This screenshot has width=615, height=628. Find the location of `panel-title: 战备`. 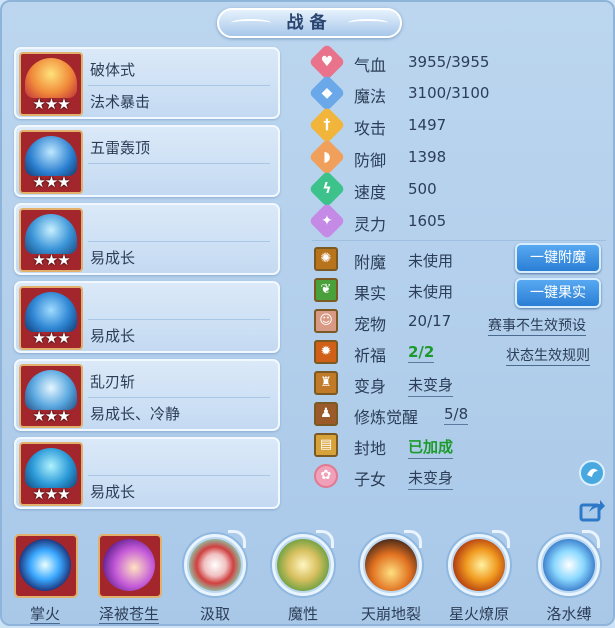

panel-title: 战备 is located at coordinates (309, 23).